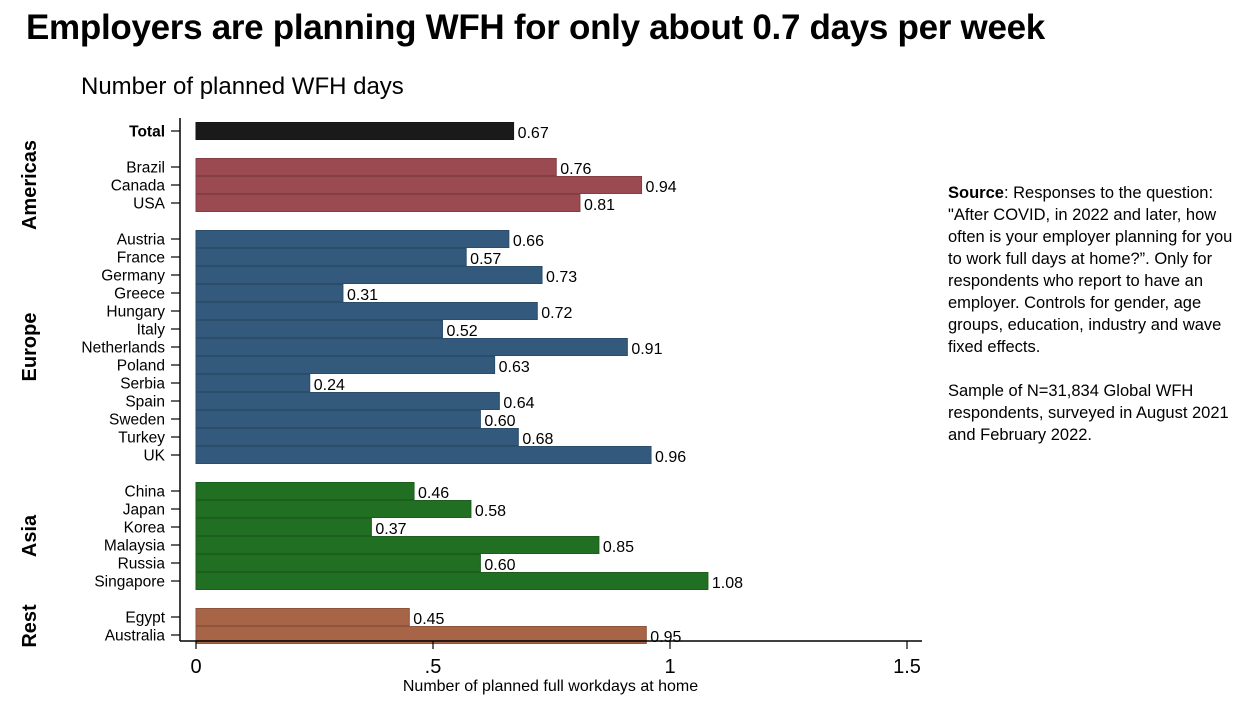 This screenshot has height=706, width=1251. What do you see at coordinates (253, 383) in the screenshot?
I see `bar-serbia` at bounding box center [253, 383].